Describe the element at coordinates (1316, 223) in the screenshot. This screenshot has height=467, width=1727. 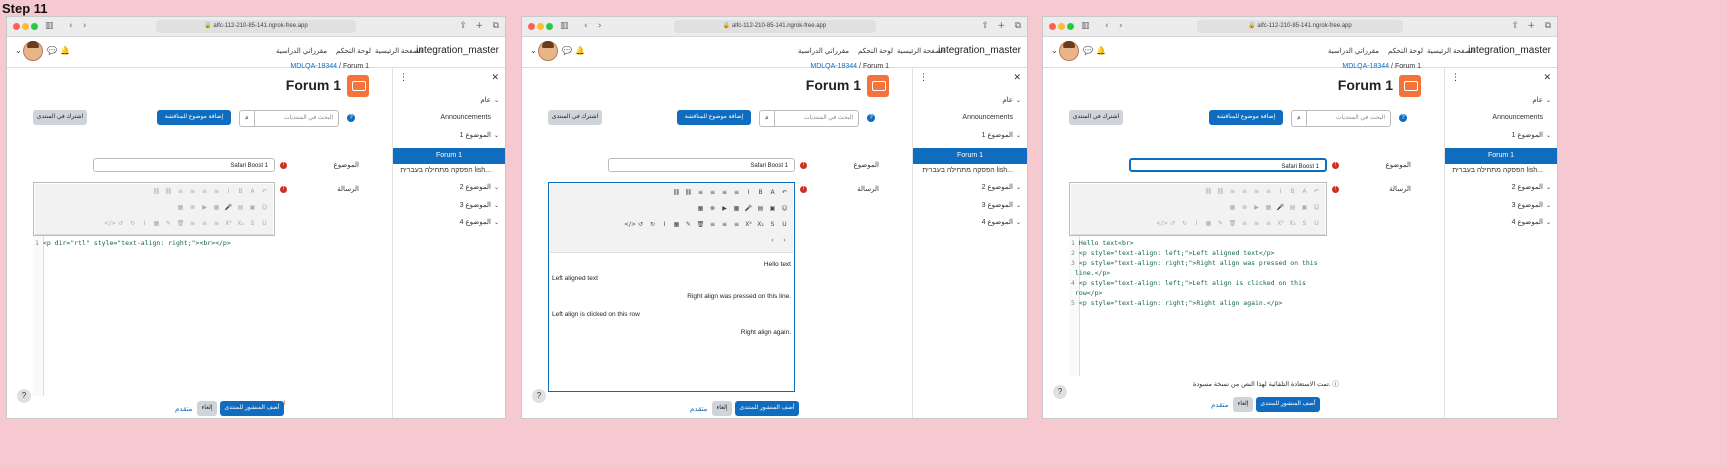
I see `editor-tool-button: U` at that location.